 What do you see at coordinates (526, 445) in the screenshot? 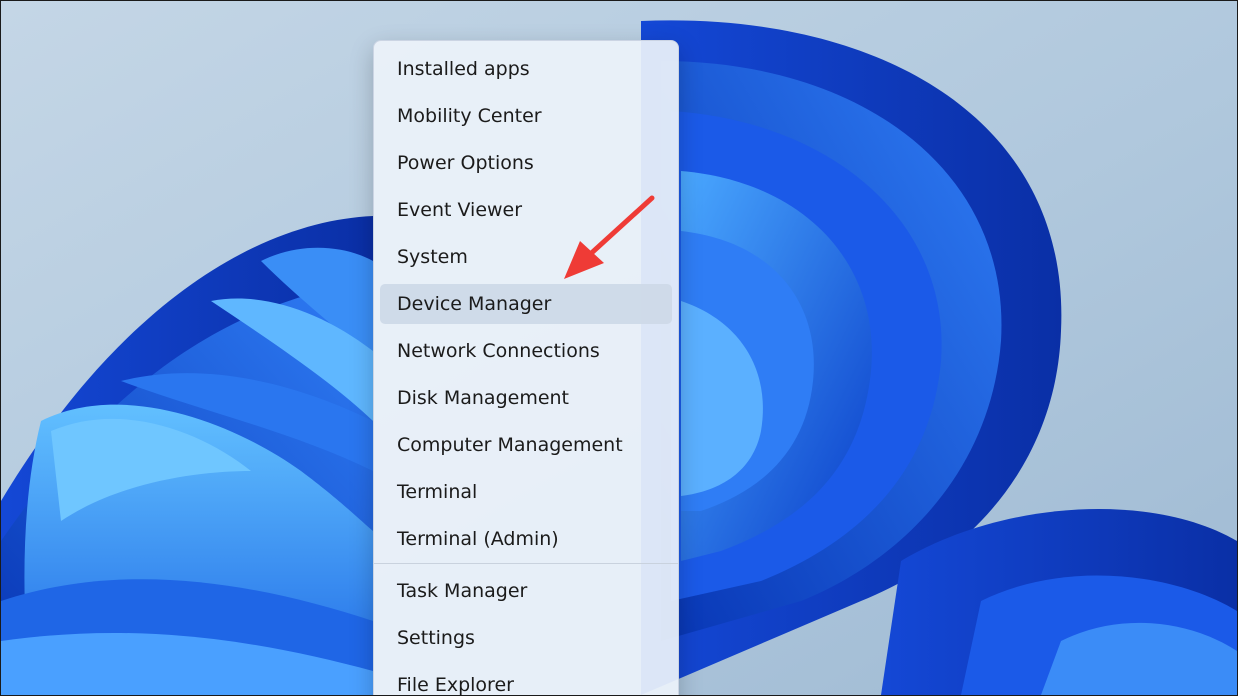
I see `menu-item-computer-management: Computer Management` at bounding box center [526, 445].